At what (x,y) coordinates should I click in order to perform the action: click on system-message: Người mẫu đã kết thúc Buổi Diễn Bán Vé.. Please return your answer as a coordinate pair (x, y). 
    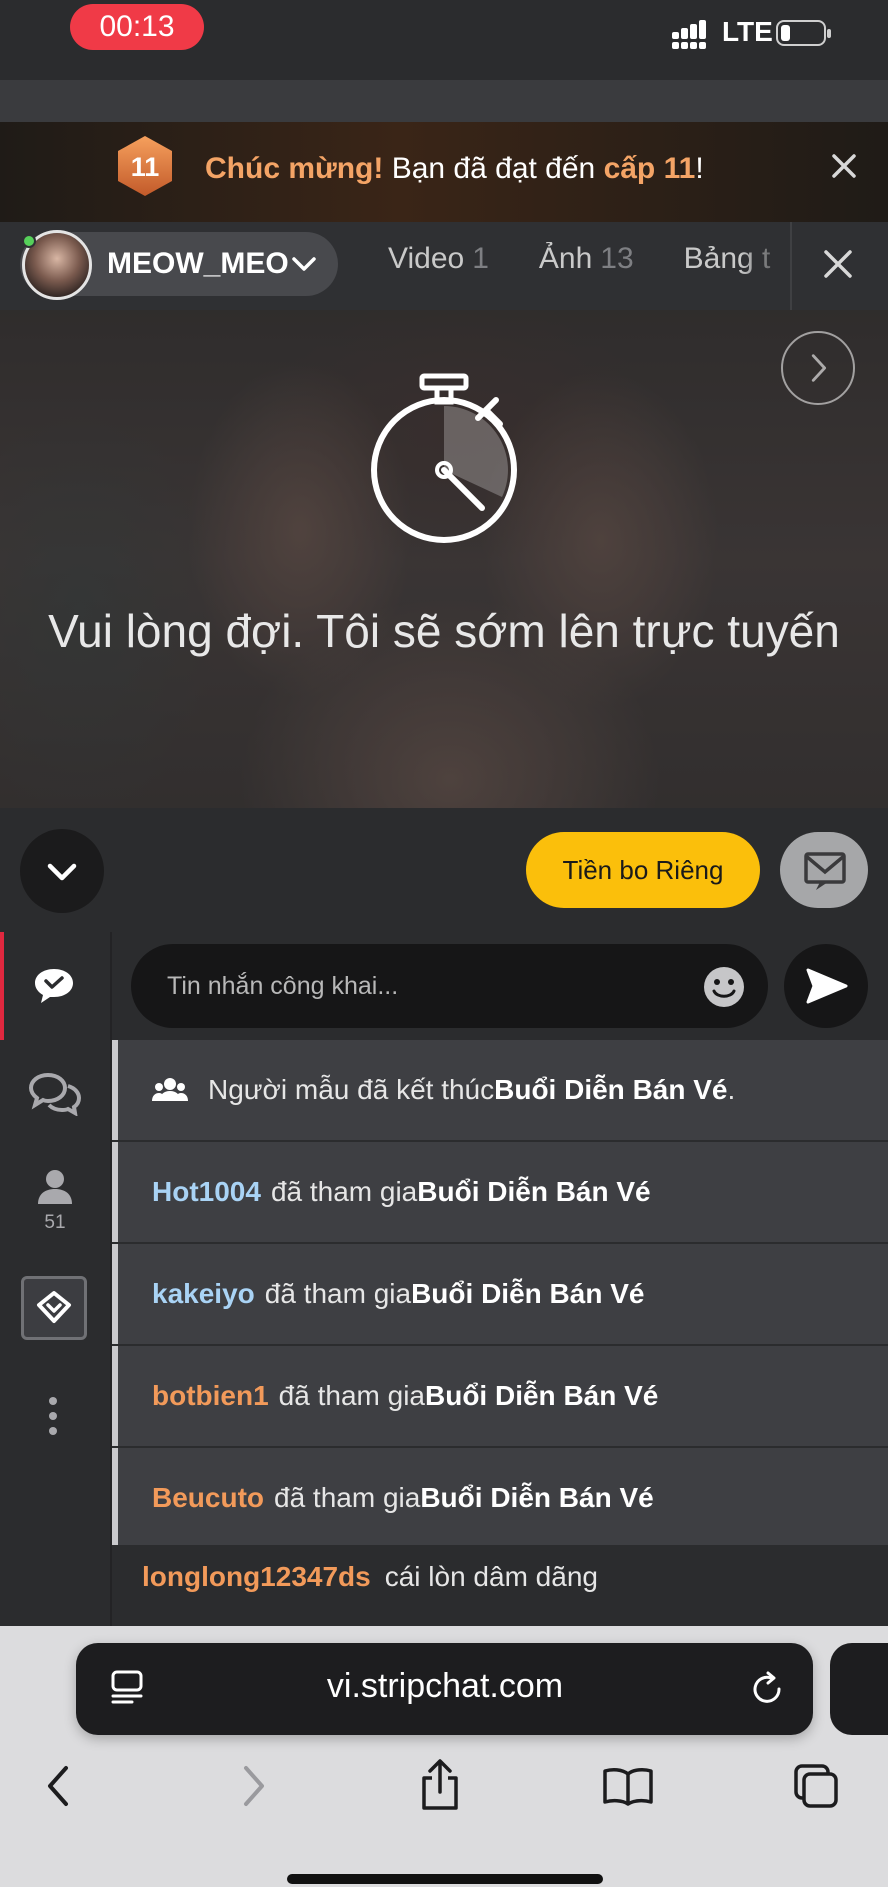
    Looking at the image, I should click on (500, 1090).